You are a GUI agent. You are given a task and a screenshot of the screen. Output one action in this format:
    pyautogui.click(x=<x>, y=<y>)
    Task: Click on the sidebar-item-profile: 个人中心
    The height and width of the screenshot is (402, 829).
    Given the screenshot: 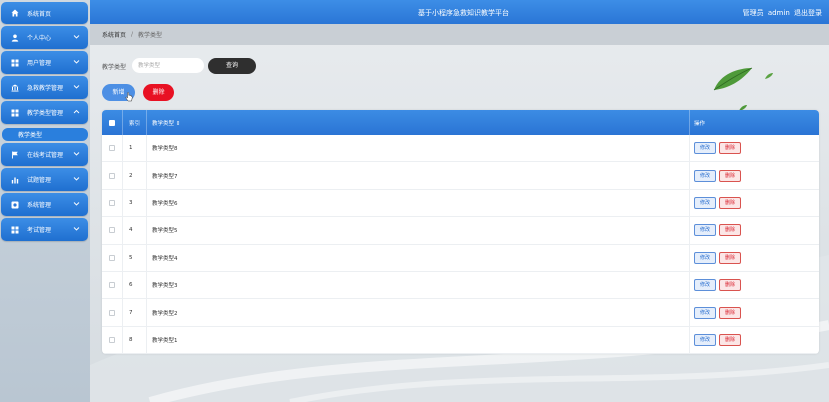 What is the action you would take?
    pyautogui.click(x=44, y=37)
    